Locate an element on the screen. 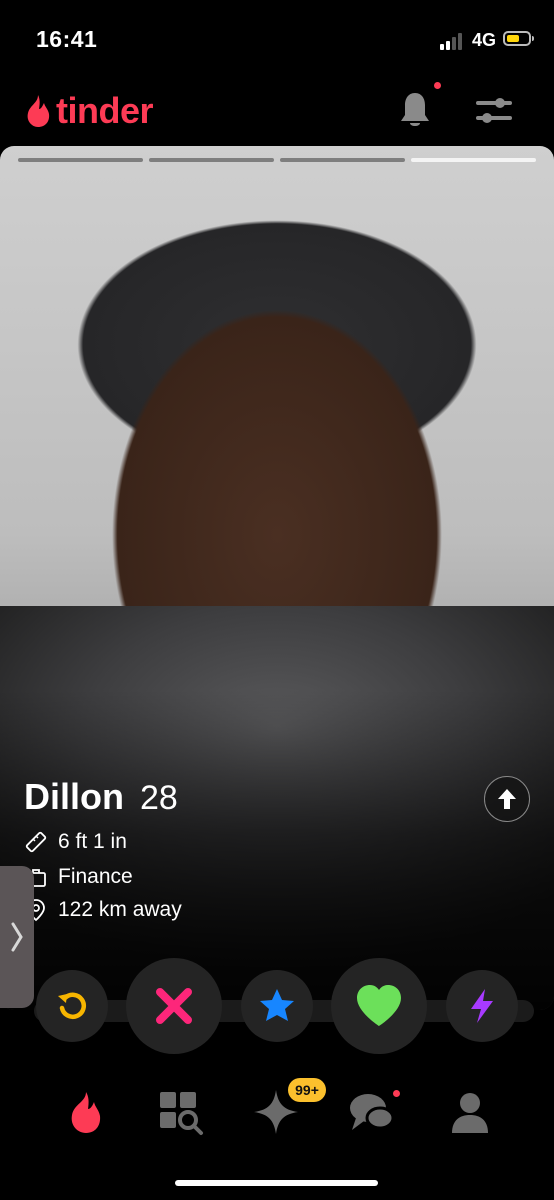 This screenshot has height=1200, width=554. heart-icon is located at coordinates (379, 1005).